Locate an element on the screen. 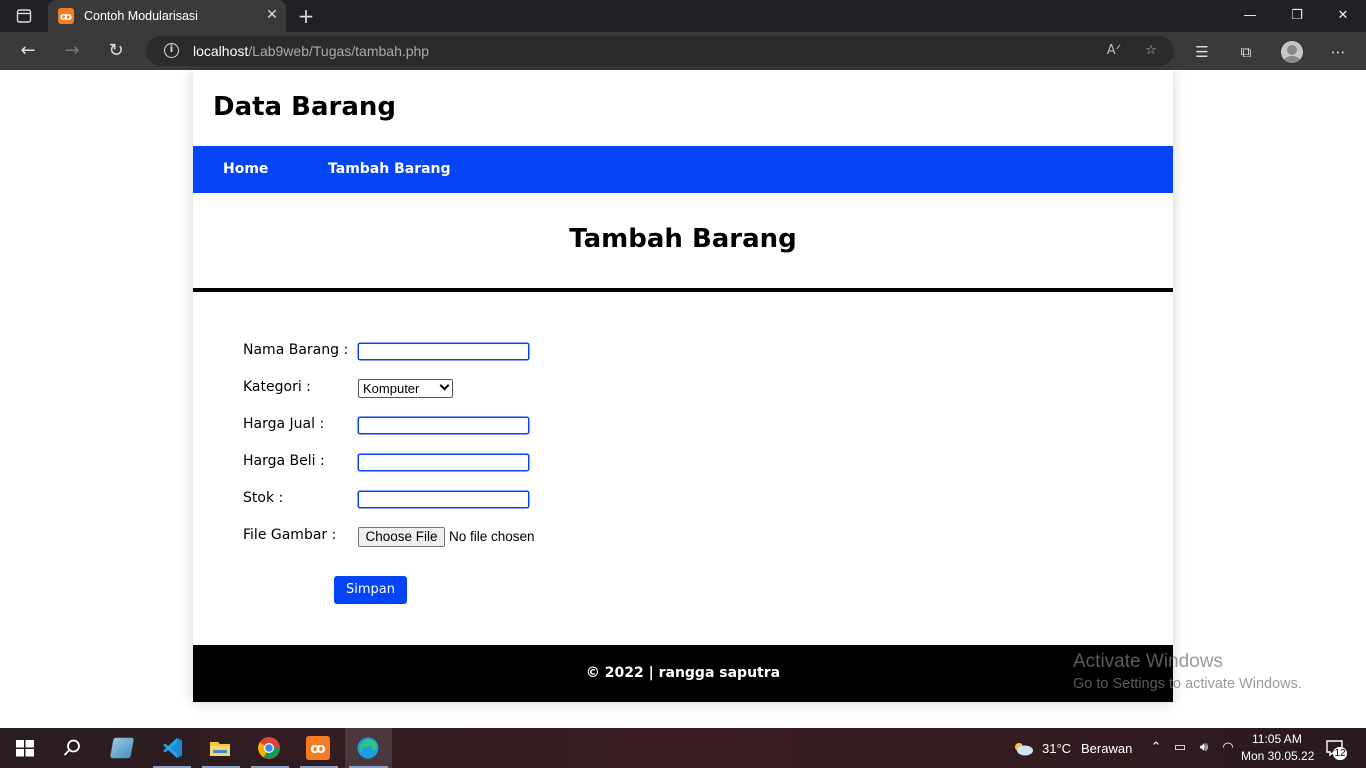 Image resolution: width=1366 pixels, height=768 pixels. battery-icon: ▭ is located at coordinates (1180, 748).